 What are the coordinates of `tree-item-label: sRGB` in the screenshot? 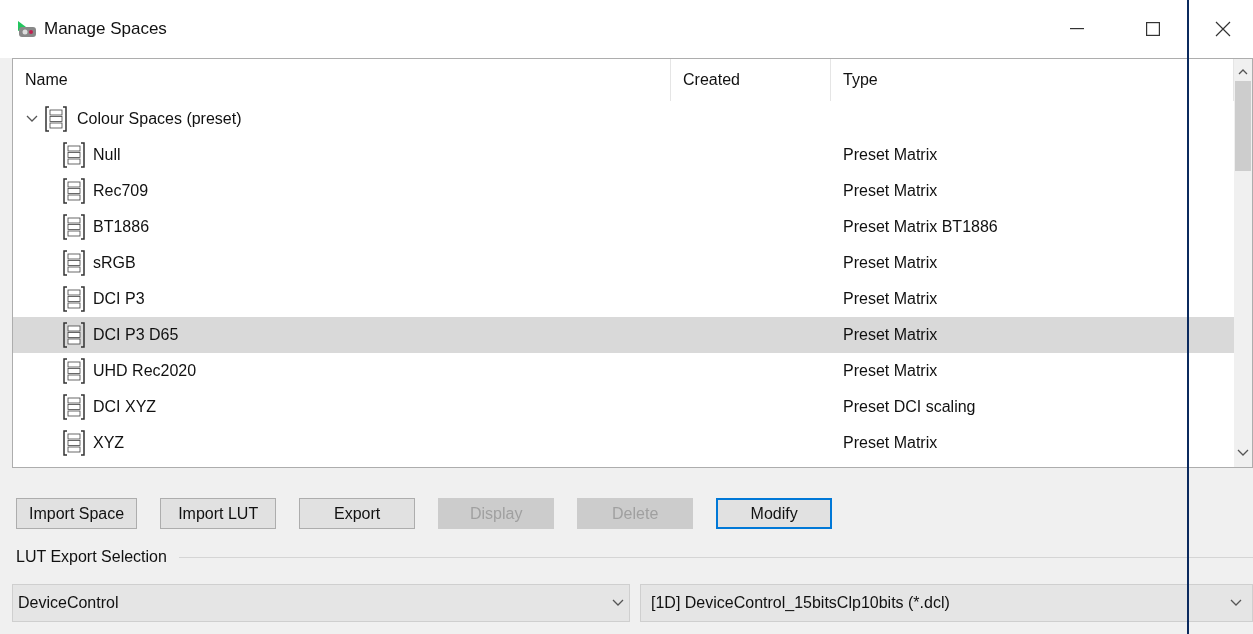 It's located at (114, 263).